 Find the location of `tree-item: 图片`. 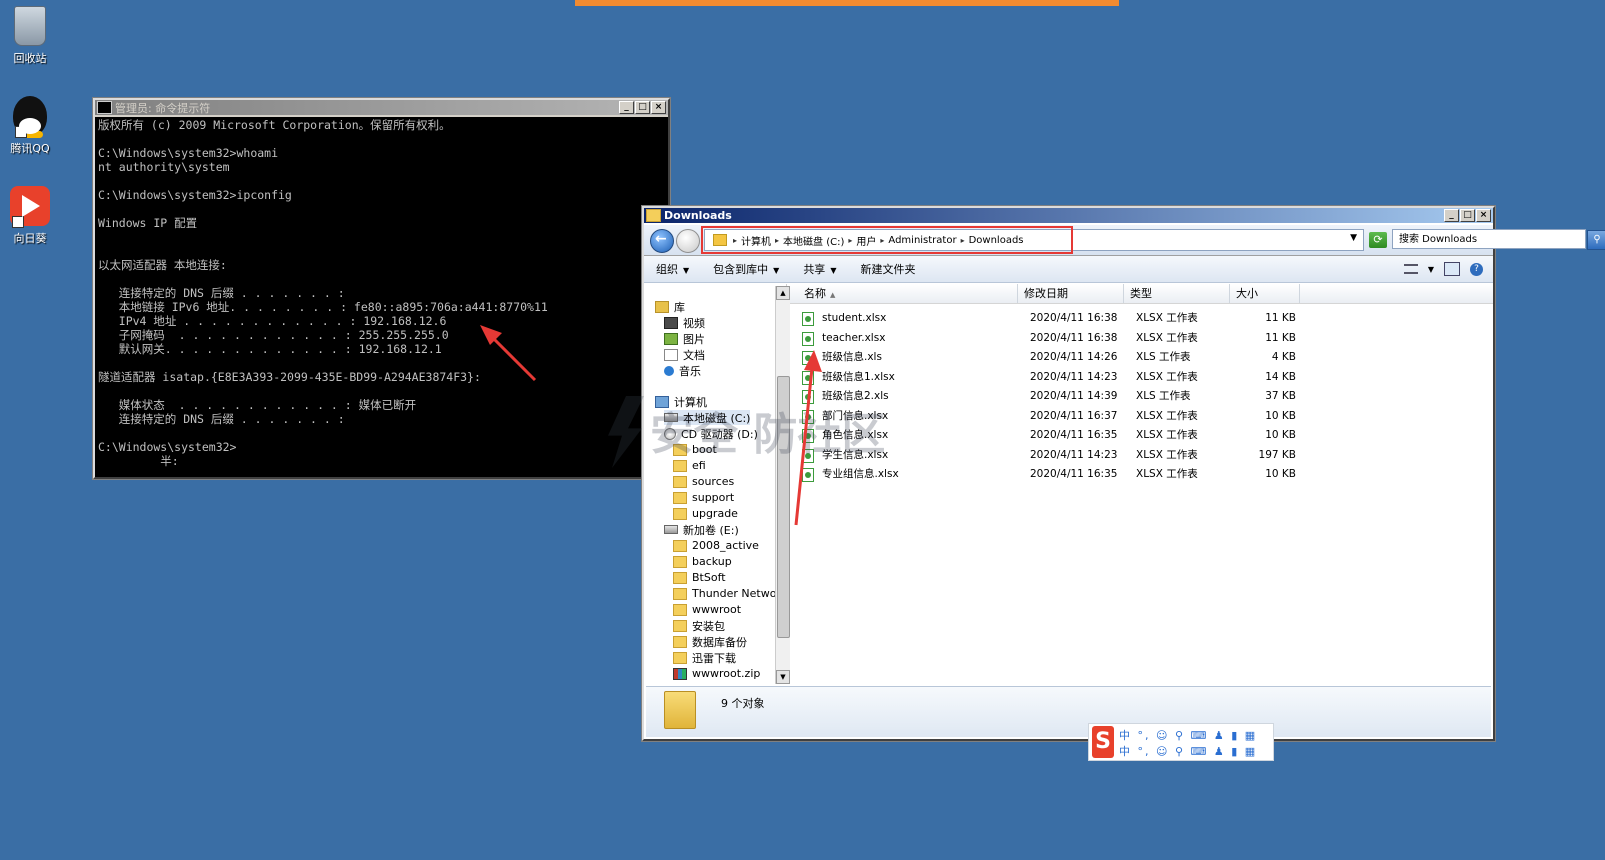

tree-item: 图片 is located at coordinates (684, 338).